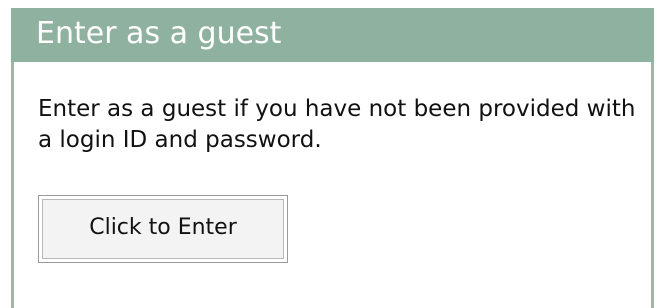 The width and height of the screenshot is (657, 308). I want to click on click-to-enter-button: Click to Enter, so click(163, 229).